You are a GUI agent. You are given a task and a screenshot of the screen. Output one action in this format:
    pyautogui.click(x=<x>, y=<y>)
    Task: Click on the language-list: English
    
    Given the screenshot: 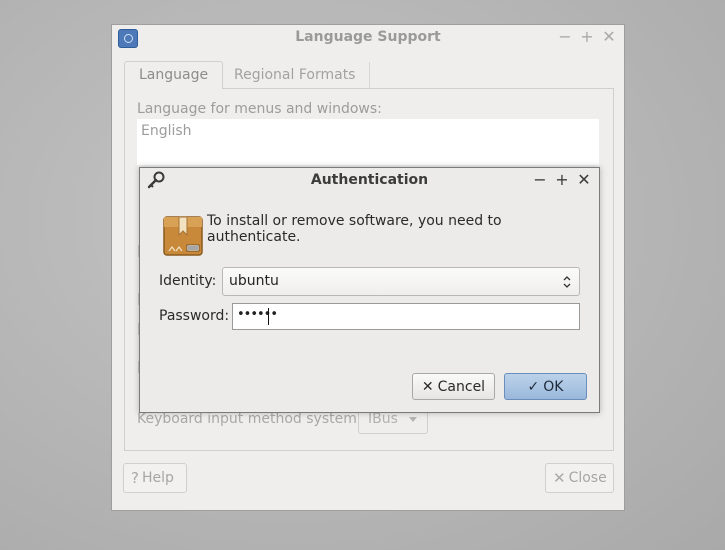 What is the action you would take?
    pyautogui.click(x=368, y=142)
    